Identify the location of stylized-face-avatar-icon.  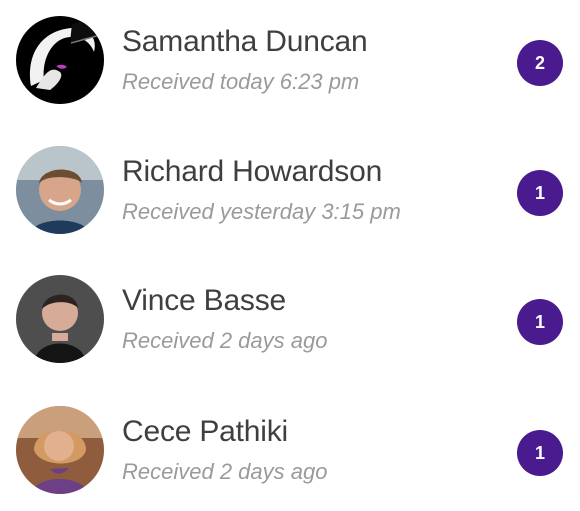
(60, 60).